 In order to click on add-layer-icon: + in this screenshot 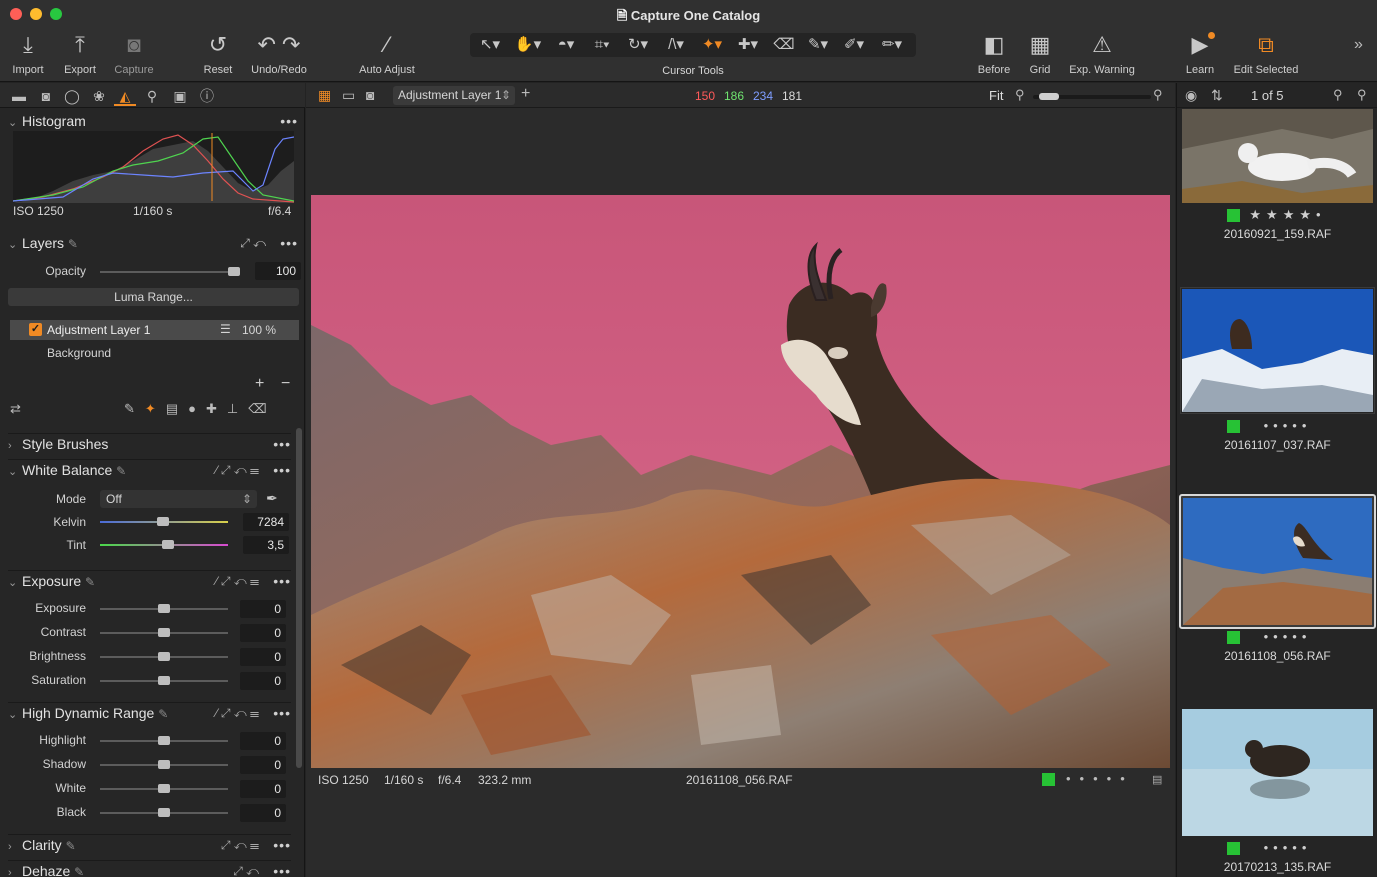, I will do `click(525, 94)`.